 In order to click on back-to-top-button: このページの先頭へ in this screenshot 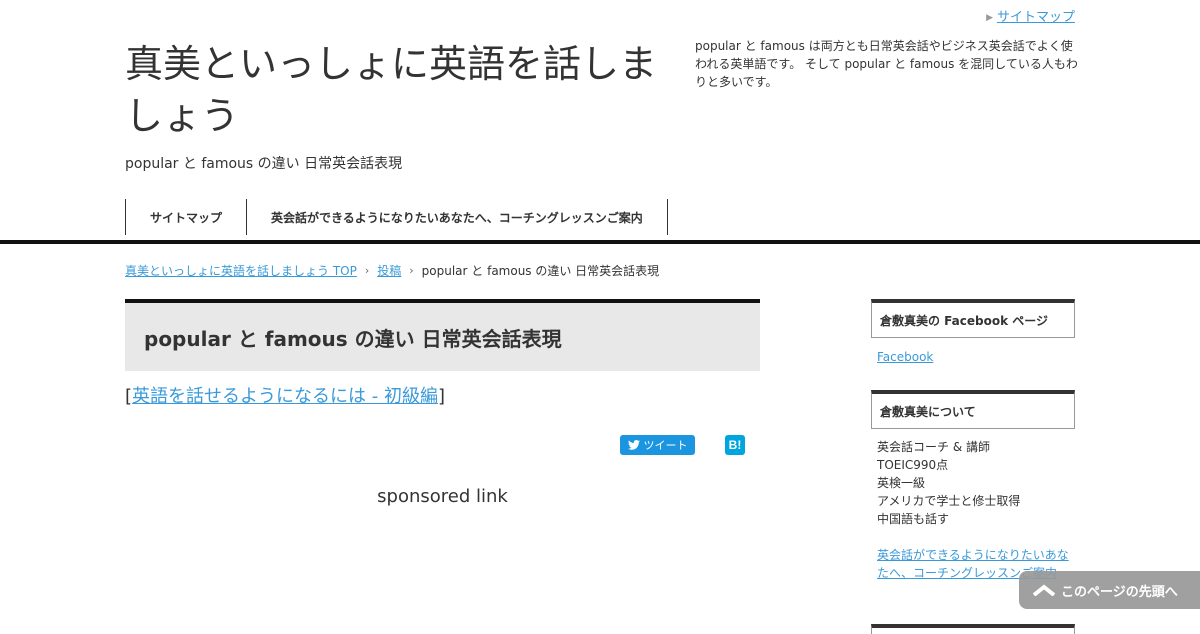, I will do `click(1109, 590)`.